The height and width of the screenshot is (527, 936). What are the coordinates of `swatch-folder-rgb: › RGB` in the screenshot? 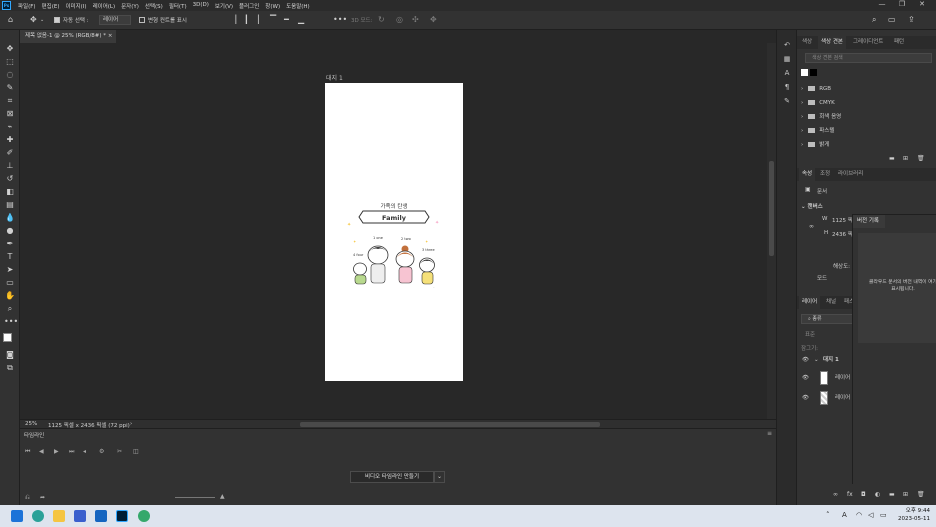 It's located at (816, 89).